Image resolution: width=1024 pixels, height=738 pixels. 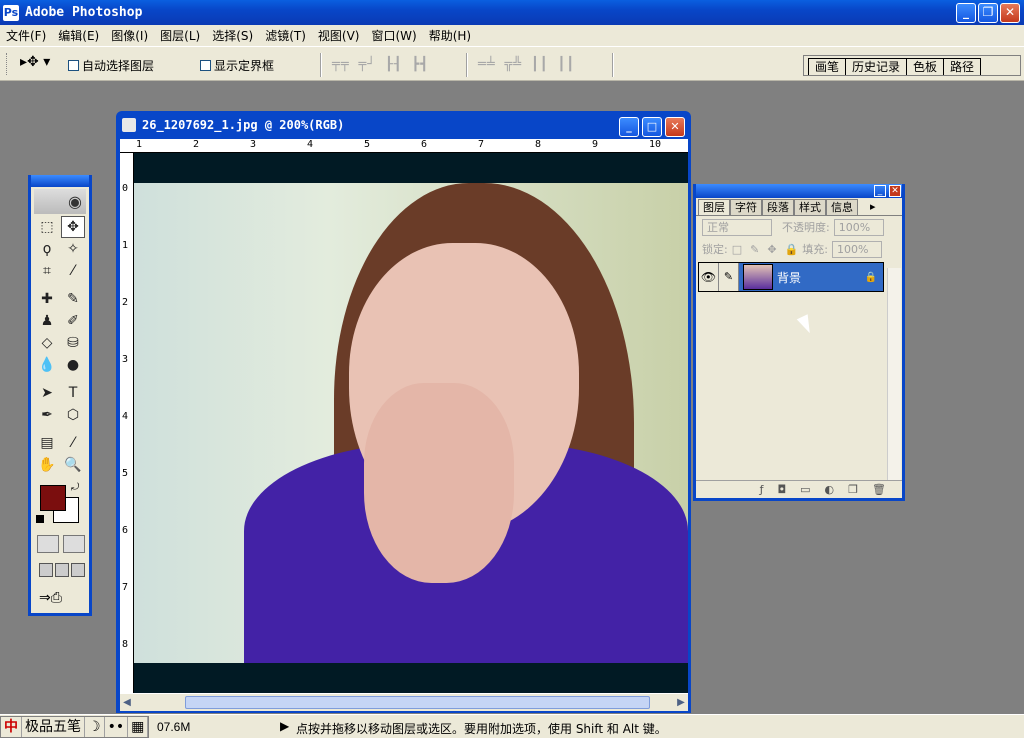 I want to click on tab-layers: 图层, so click(x=714, y=207).